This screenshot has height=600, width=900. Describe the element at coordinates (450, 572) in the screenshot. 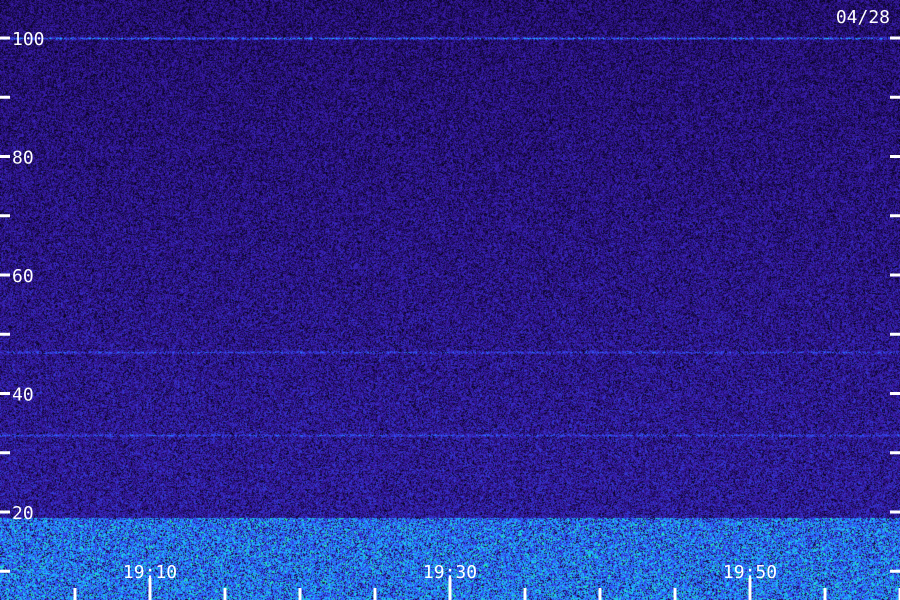

I see `x-tick-label: 19:30` at that location.